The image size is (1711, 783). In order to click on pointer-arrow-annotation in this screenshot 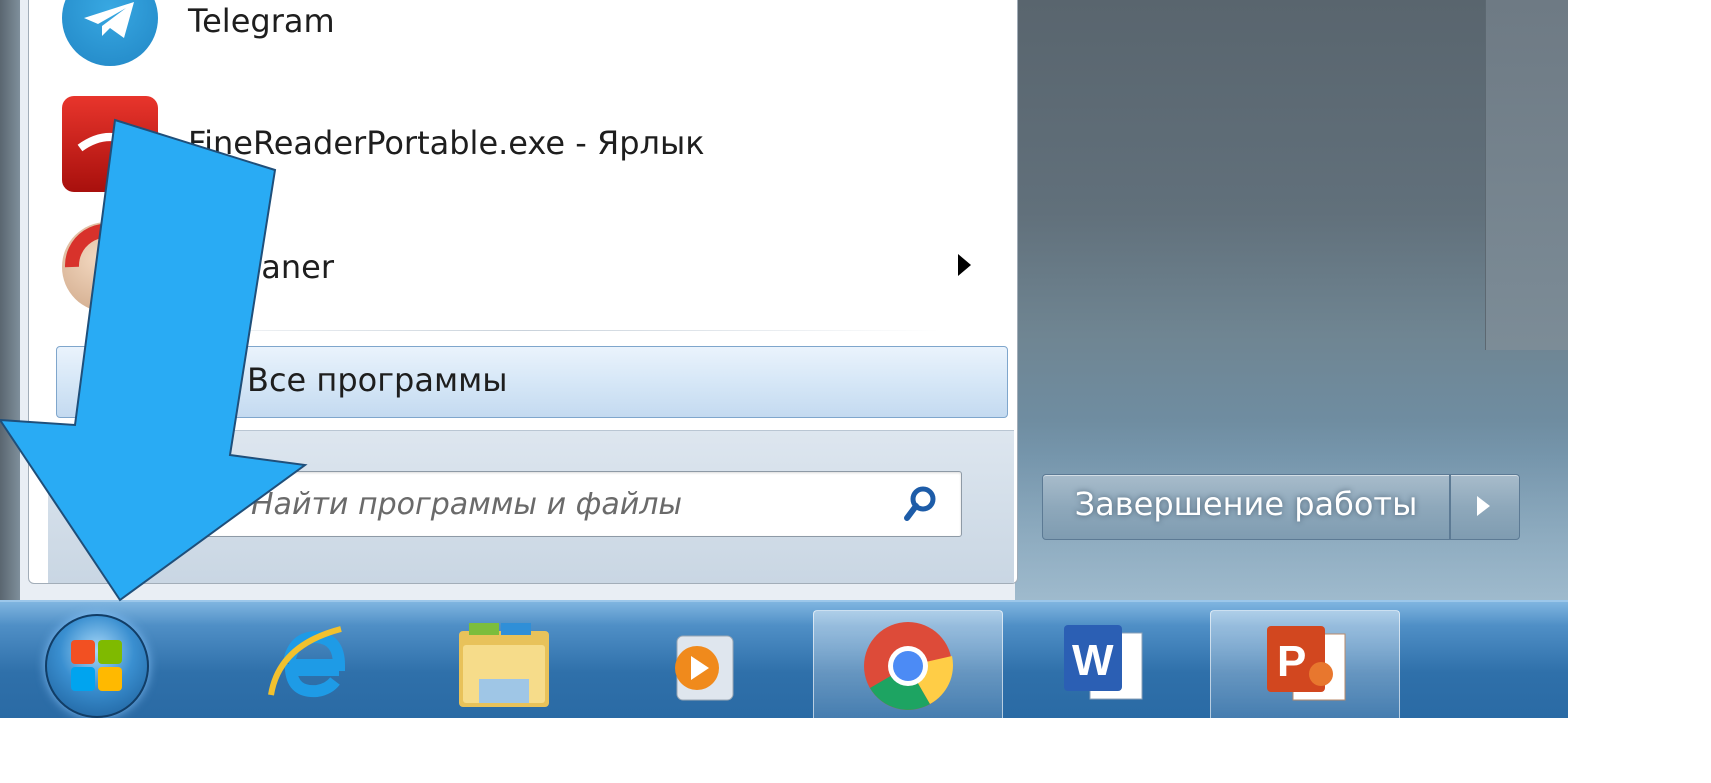, I will do `click(154, 360)`.